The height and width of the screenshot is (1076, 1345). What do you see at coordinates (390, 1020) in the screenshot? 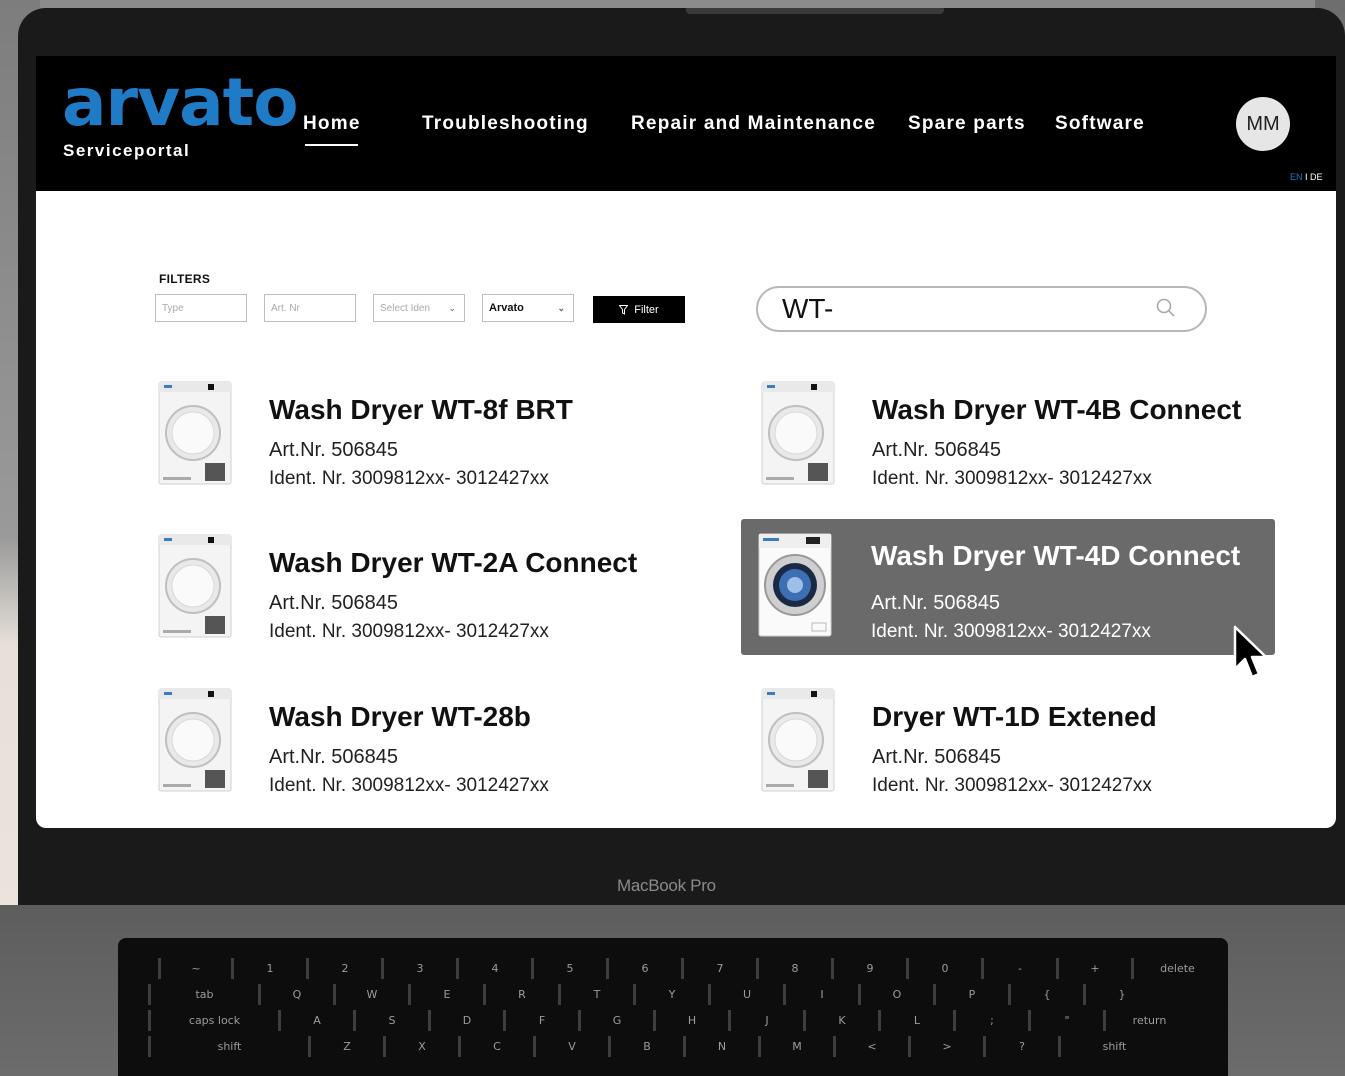
I see `key: S` at bounding box center [390, 1020].